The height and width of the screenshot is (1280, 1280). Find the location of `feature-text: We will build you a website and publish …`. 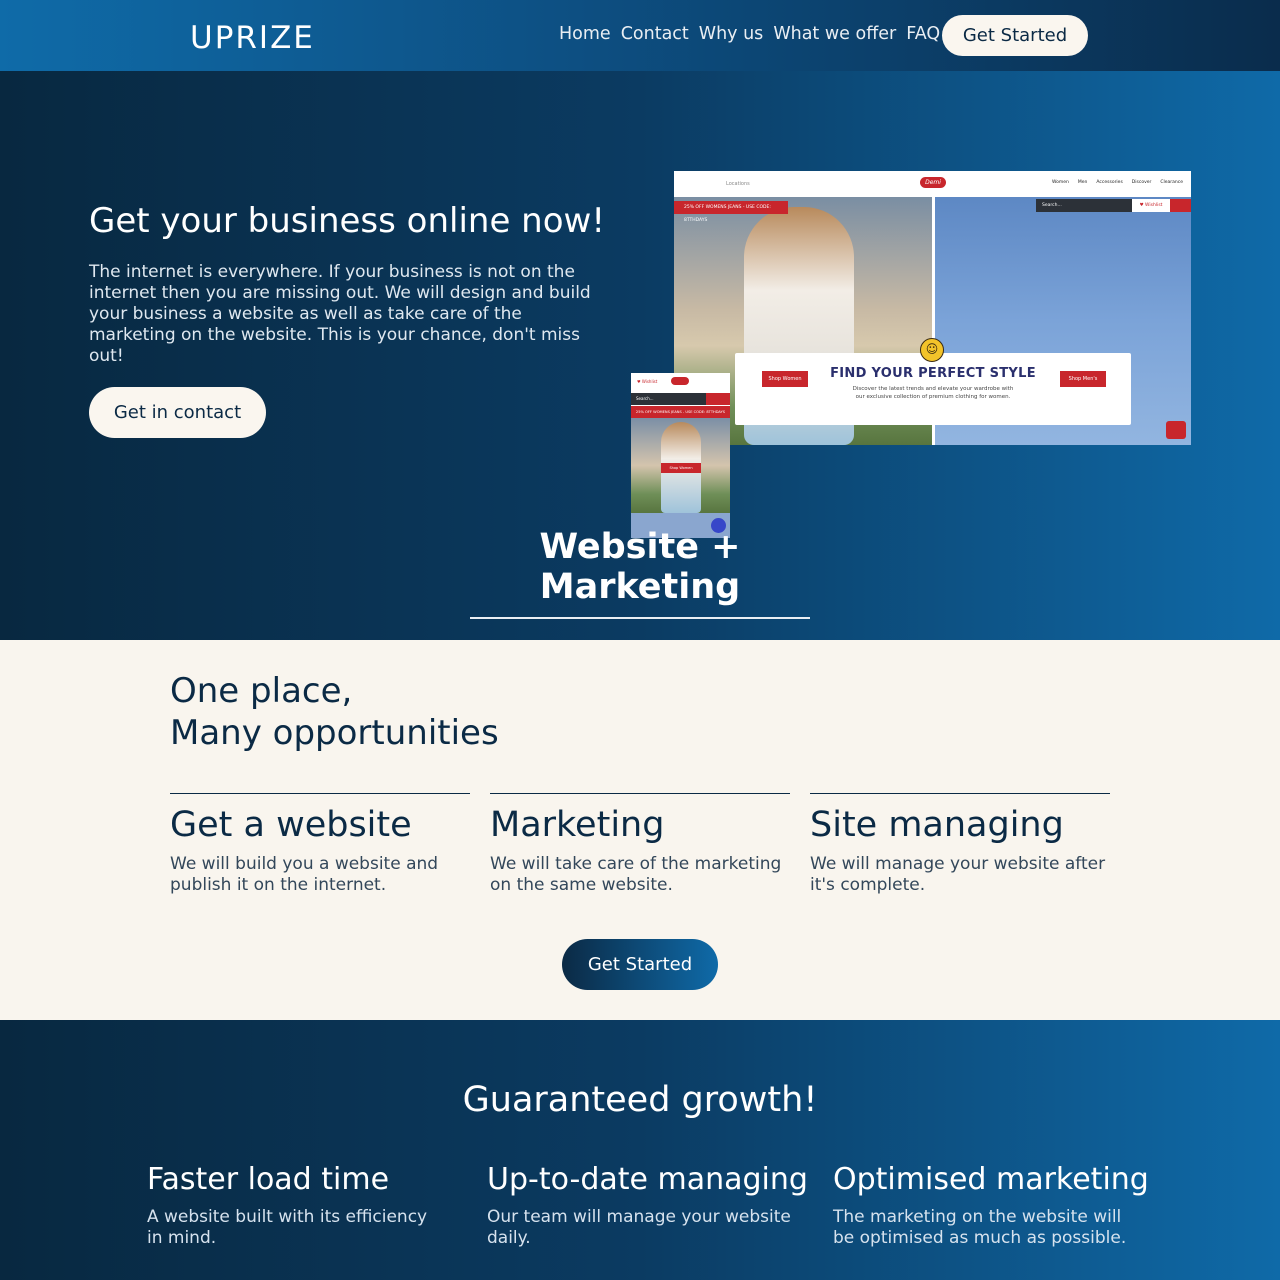

feature-text: We will build you a website and publish … is located at coordinates (304, 874).